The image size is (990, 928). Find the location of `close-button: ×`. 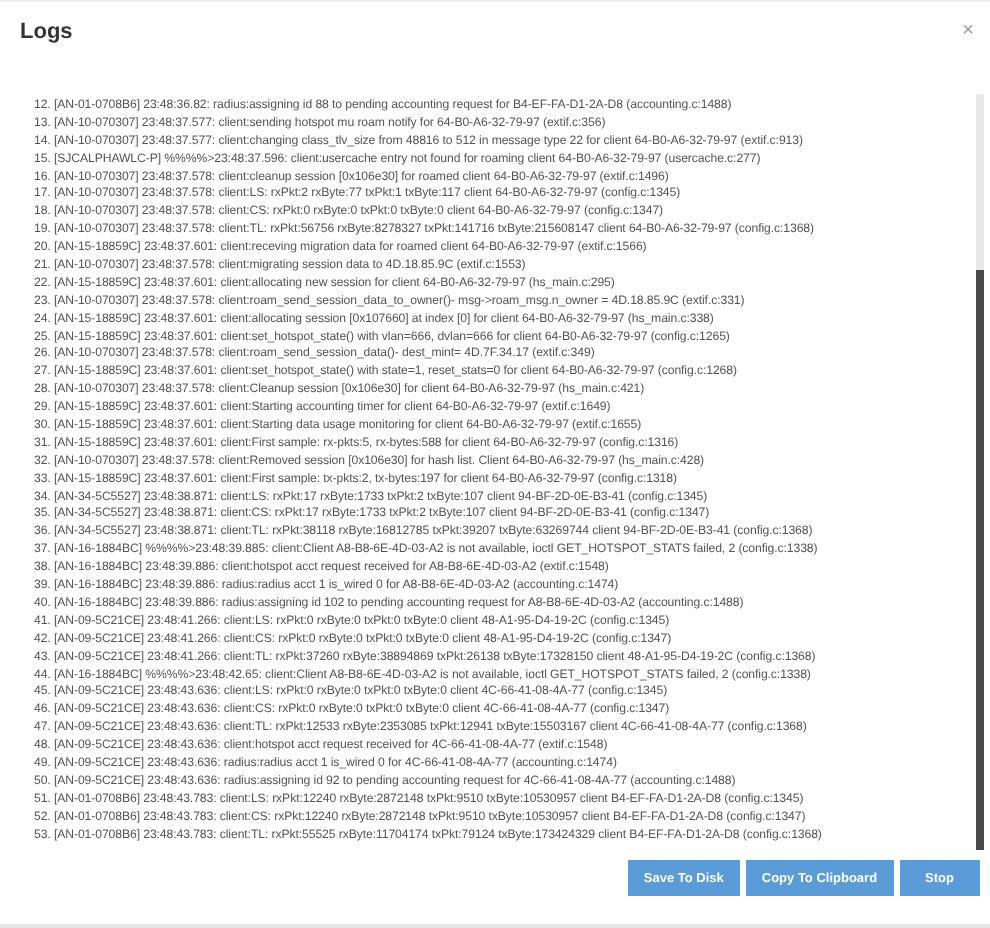

close-button: × is located at coordinates (968, 32).